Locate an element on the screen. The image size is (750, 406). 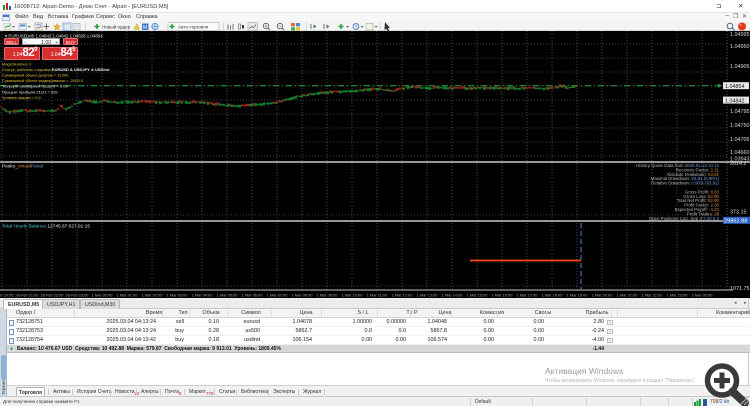
svg-text: 28 Feb 21:00 is located at coordinates (28, 295).